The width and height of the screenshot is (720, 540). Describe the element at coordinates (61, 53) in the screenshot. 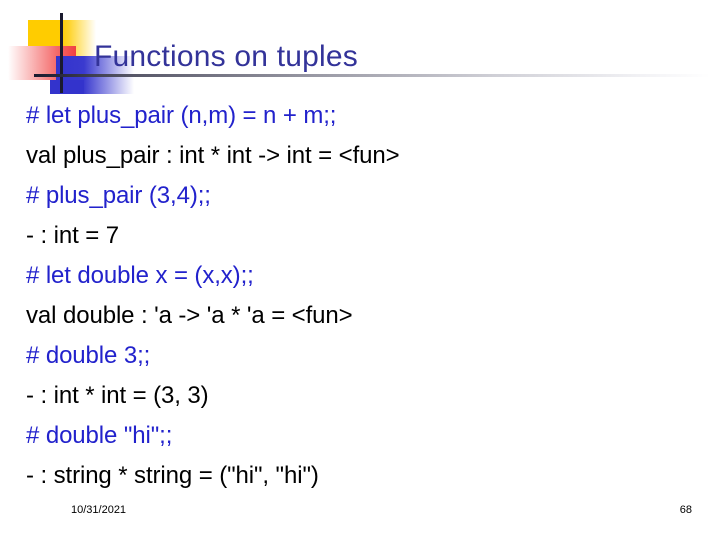

I see `decoration-vertical-rule` at that location.